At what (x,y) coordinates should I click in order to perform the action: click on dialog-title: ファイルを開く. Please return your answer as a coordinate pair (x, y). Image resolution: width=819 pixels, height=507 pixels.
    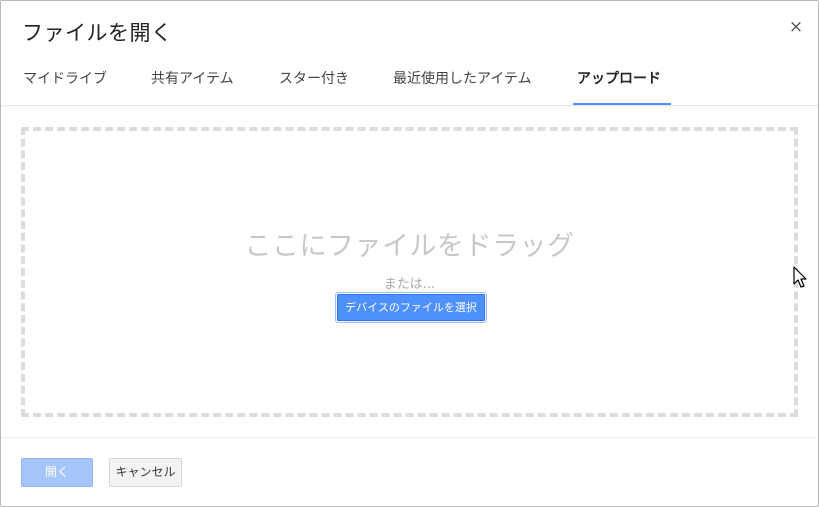
    Looking at the image, I should click on (97, 33).